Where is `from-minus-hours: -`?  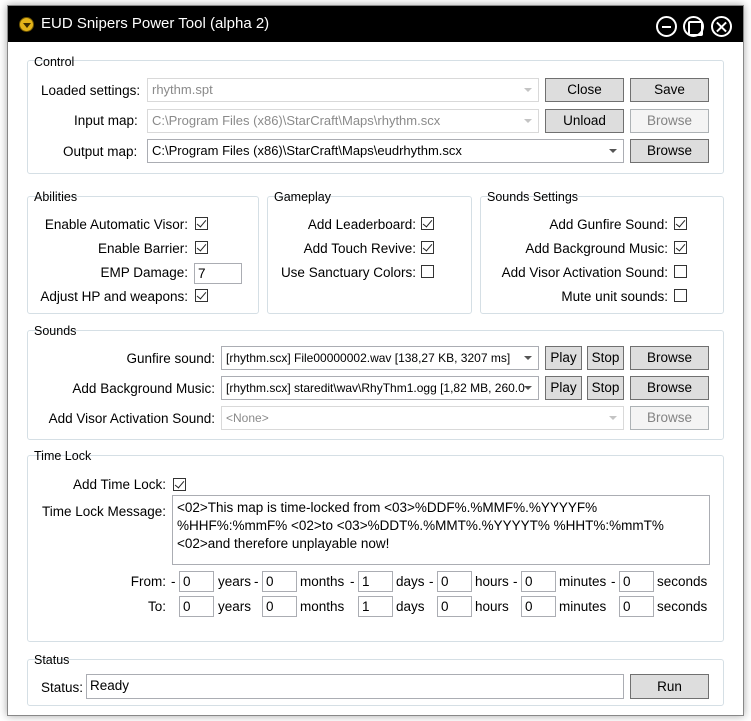
from-minus-hours: - is located at coordinates (431, 581).